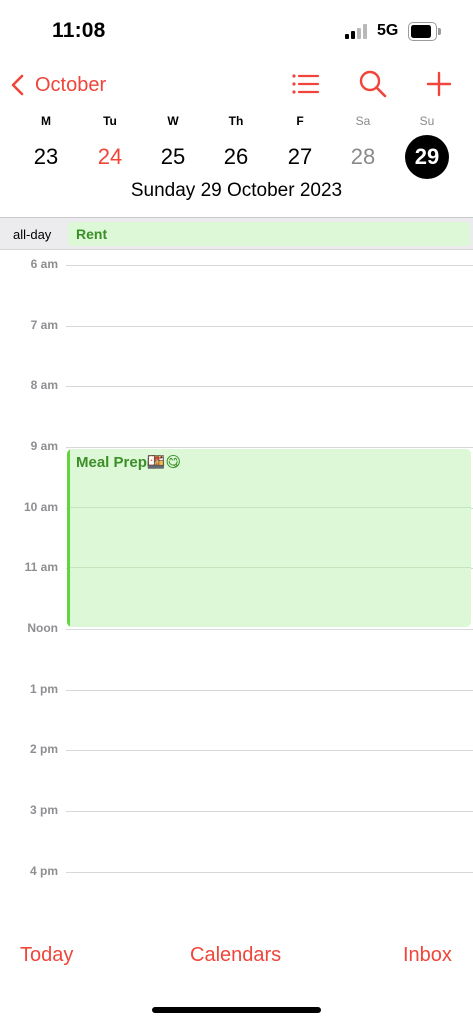 The image size is (473, 1023). Describe the element at coordinates (46, 955) in the screenshot. I see `today-button: Today` at that location.